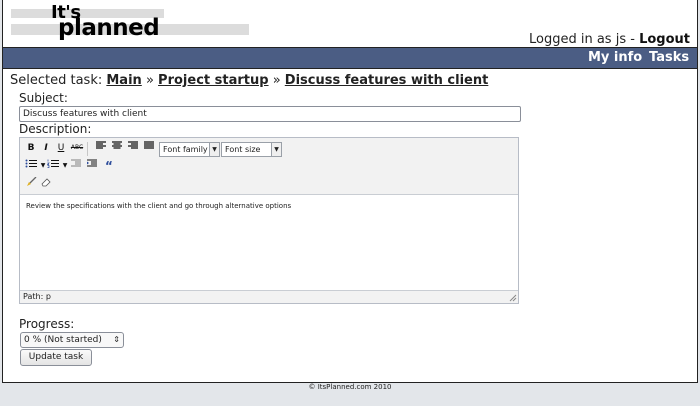 Image resolution: width=700 pixels, height=406 pixels. Describe the element at coordinates (87, 149) in the screenshot. I see `toolbar-divider` at that location.